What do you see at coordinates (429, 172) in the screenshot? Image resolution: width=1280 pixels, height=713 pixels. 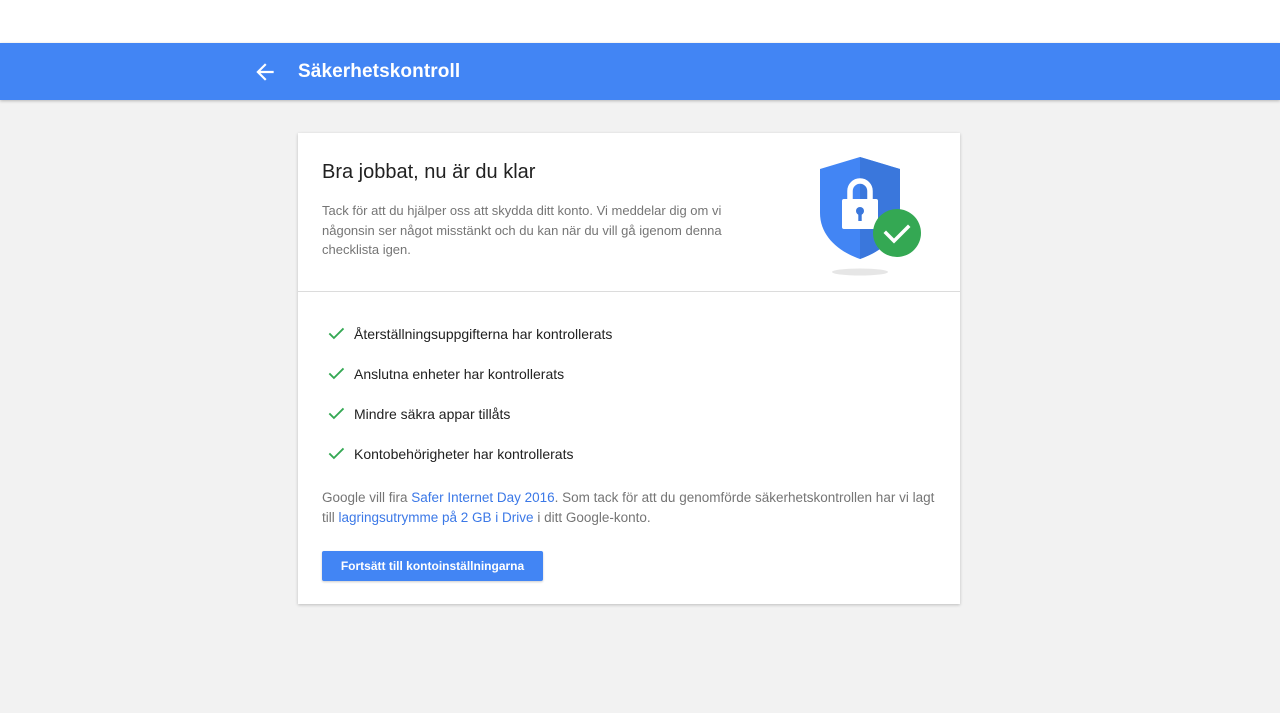 I see `card-title: Bra jobbat, nu är du klar` at bounding box center [429, 172].